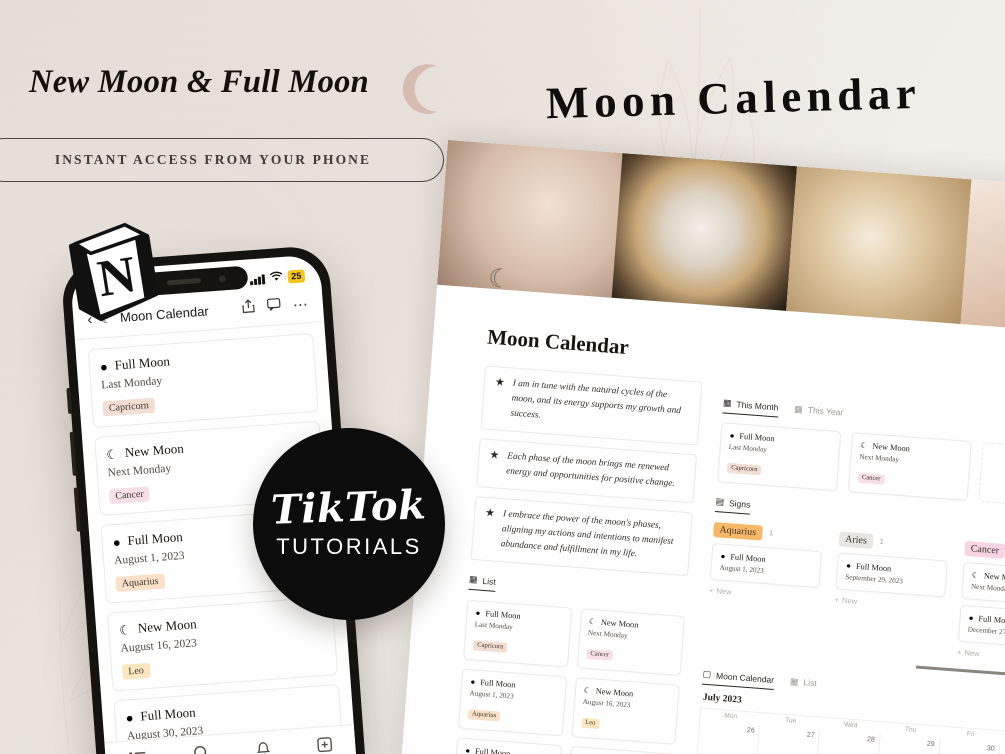  What do you see at coordinates (909, 466) in the screenshot?
I see `month-card: ☾ New Moon Next Monday Cancer` at bounding box center [909, 466].